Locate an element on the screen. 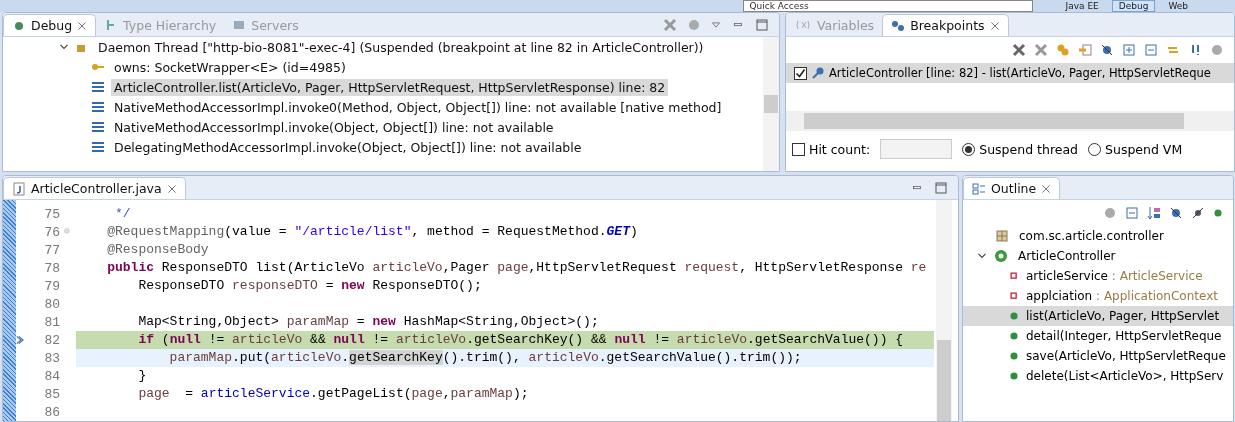  go-to-file-icon is located at coordinates (1085, 50).